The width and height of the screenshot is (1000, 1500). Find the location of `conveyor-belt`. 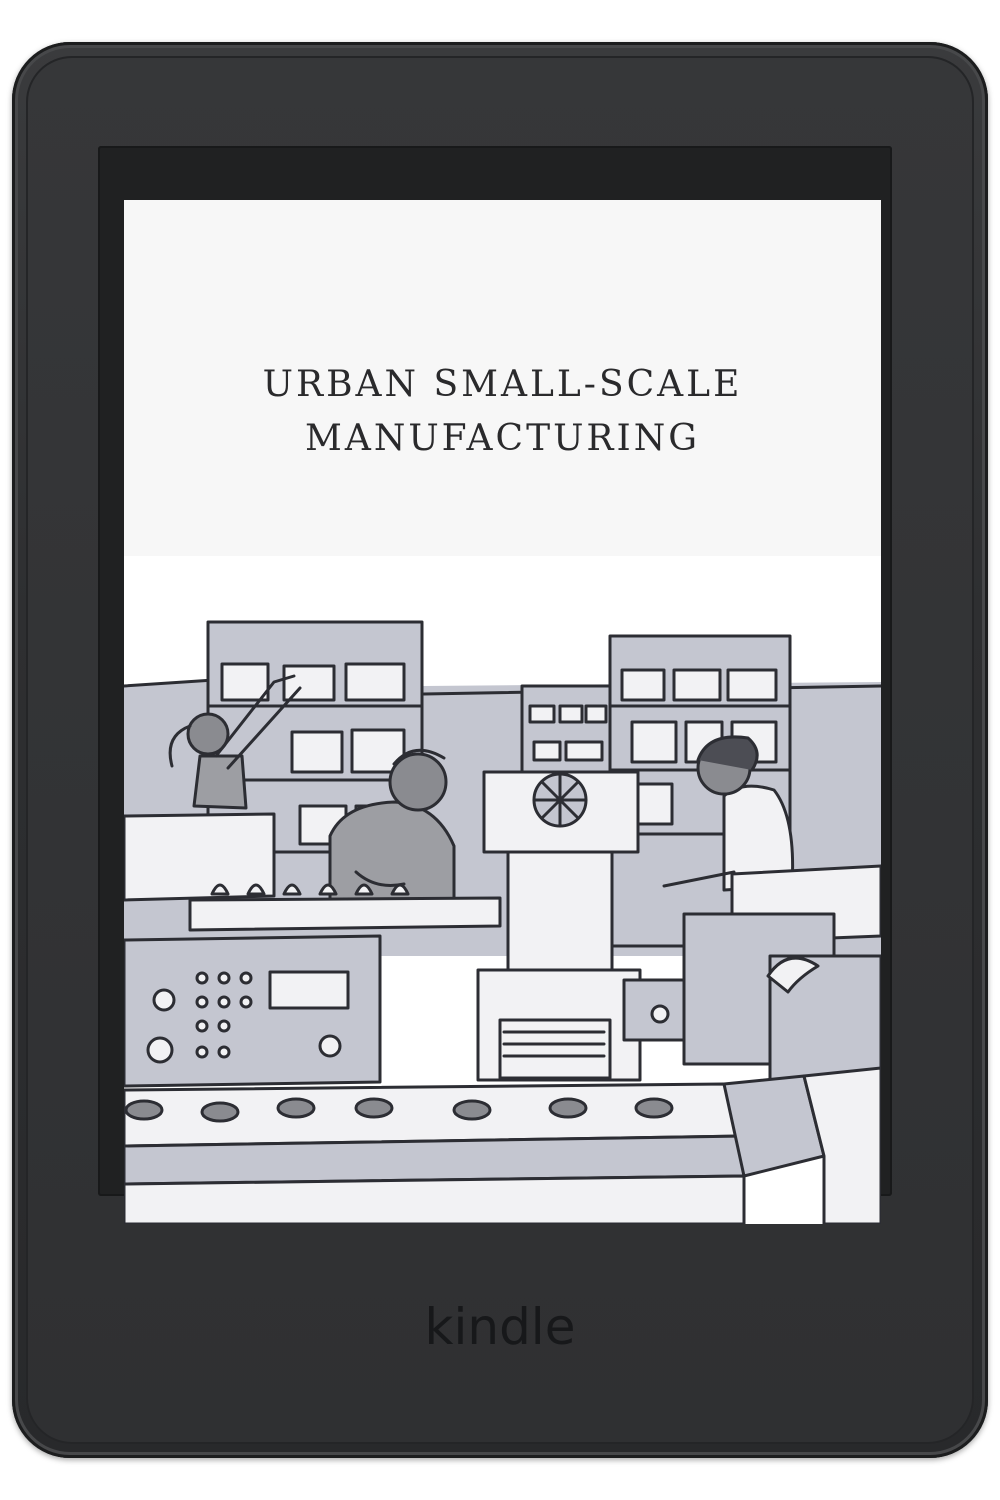

conveyor-belt is located at coordinates (502, 1145).